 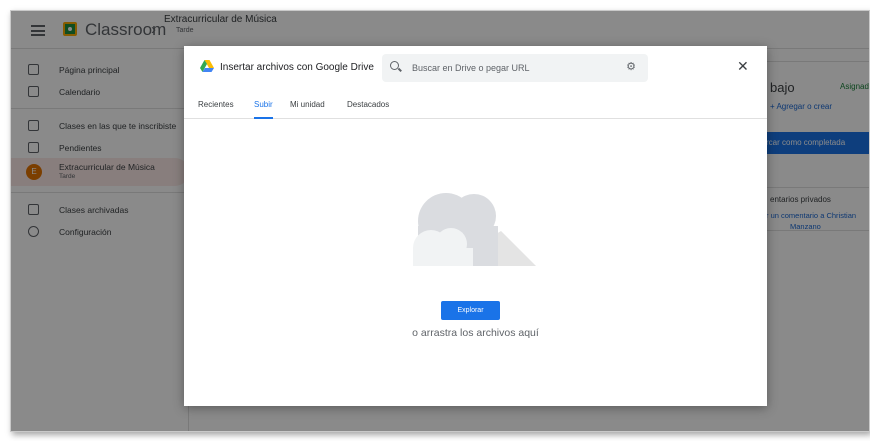 What do you see at coordinates (470, 310) in the screenshot?
I see `explore-button: Explorar` at bounding box center [470, 310].